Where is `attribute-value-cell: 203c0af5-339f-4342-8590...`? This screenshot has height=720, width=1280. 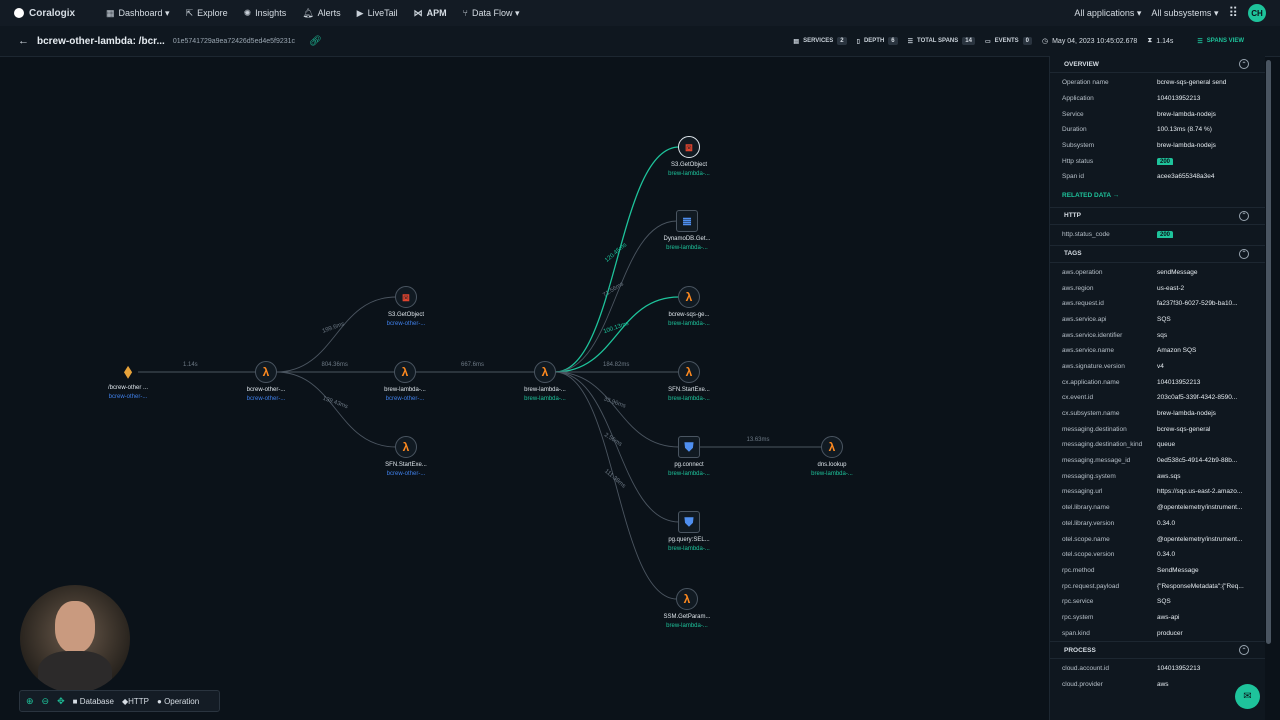 attribute-value-cell: 203c0af5-339f-4342-8590... is located at coordinates (1207, 397).